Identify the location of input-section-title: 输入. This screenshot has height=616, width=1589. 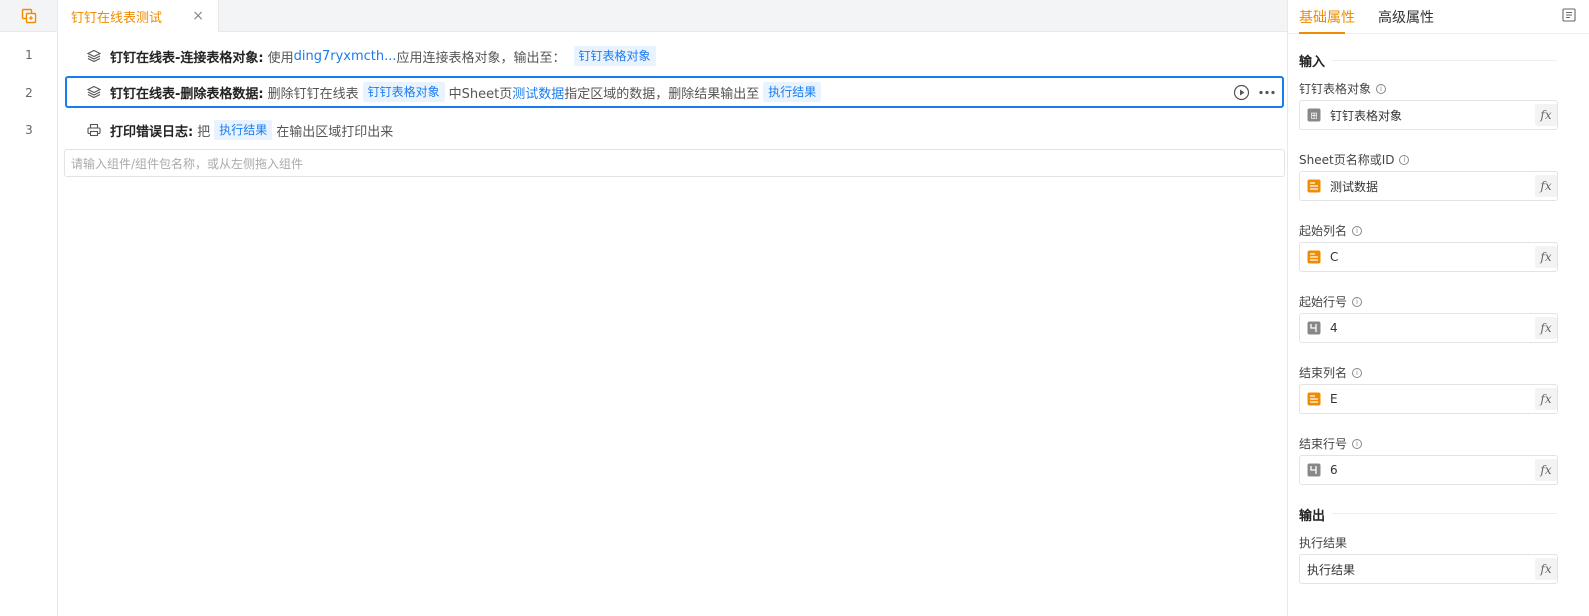
(1312, 62).